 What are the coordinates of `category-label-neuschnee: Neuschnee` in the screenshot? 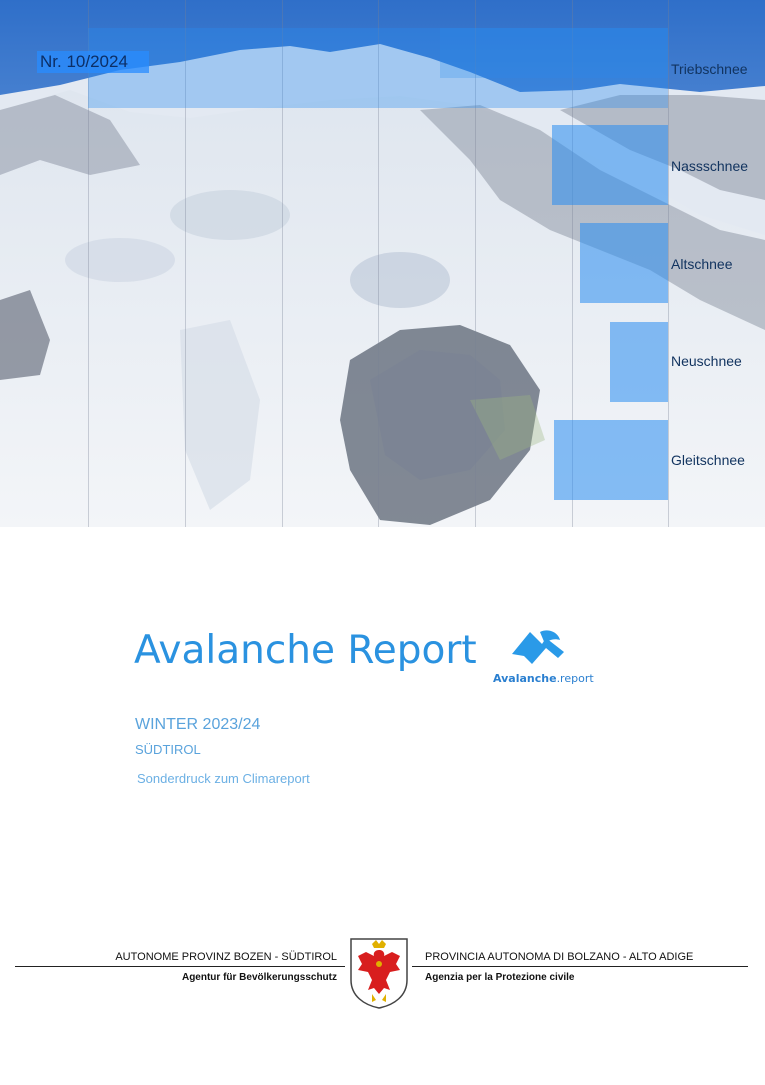 It's located at (706, 361).